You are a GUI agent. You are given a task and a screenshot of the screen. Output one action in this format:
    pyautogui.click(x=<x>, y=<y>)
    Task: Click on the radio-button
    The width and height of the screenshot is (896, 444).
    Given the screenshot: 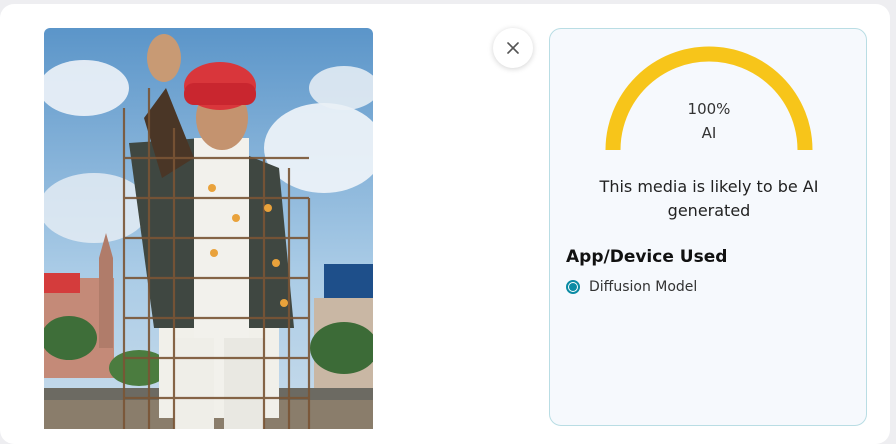 What is the action you would take?
    pyautogui.click(x=573, y=287)
    